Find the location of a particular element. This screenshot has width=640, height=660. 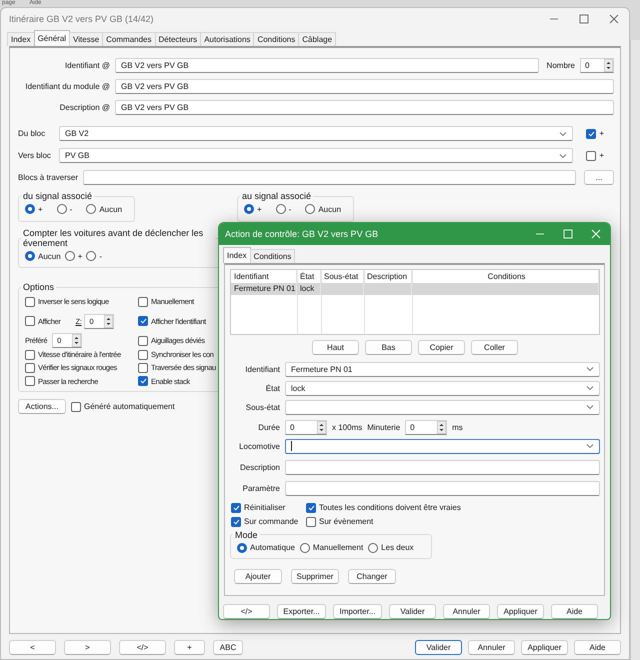

close-icon is located at coordinates (614, 19).